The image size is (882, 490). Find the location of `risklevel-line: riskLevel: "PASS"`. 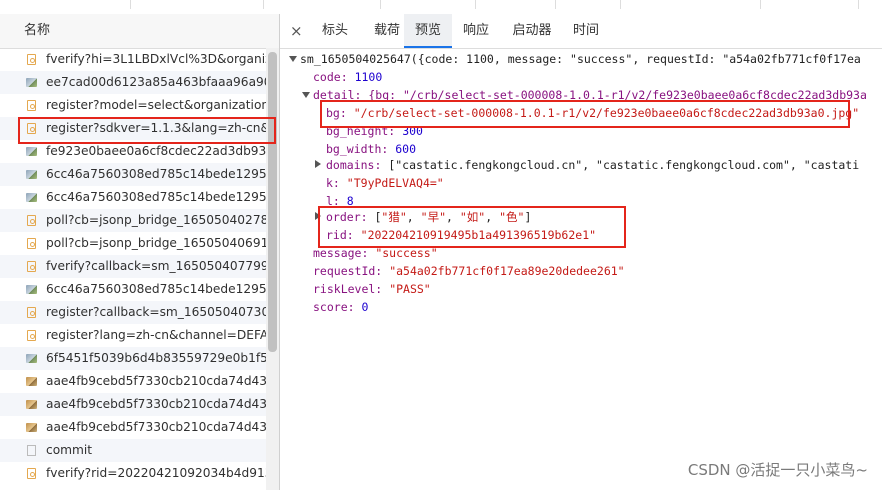

risklevel-line: riskLevel: "PASS" is located at coordinates (372, 289).